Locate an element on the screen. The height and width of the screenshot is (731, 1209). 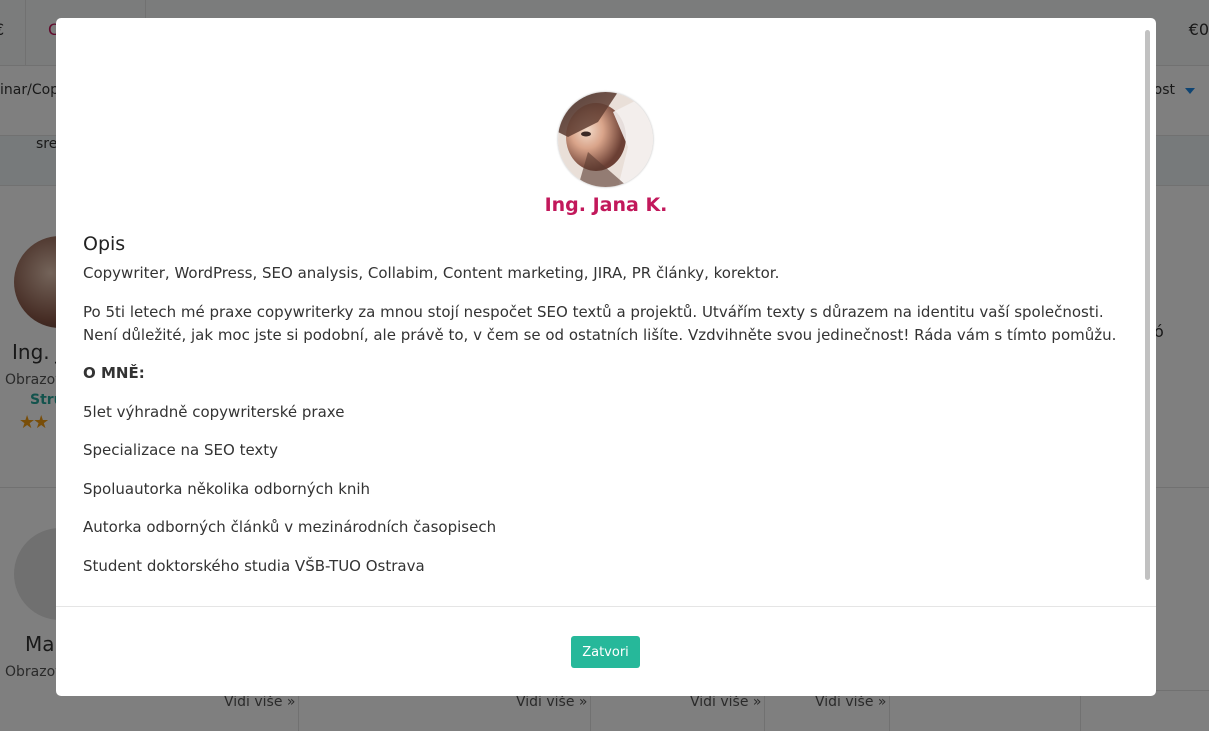
about-item: 5let výhradně copywriterské praxe is located at coordinates (214, 411).